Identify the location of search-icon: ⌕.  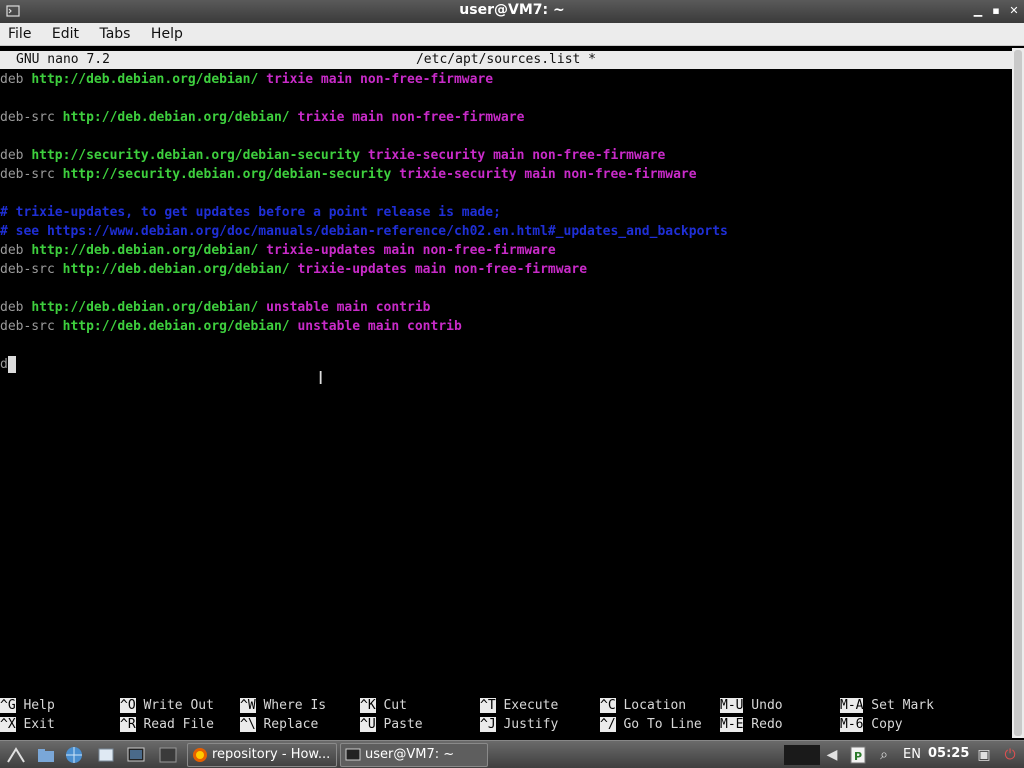
(884, 755).